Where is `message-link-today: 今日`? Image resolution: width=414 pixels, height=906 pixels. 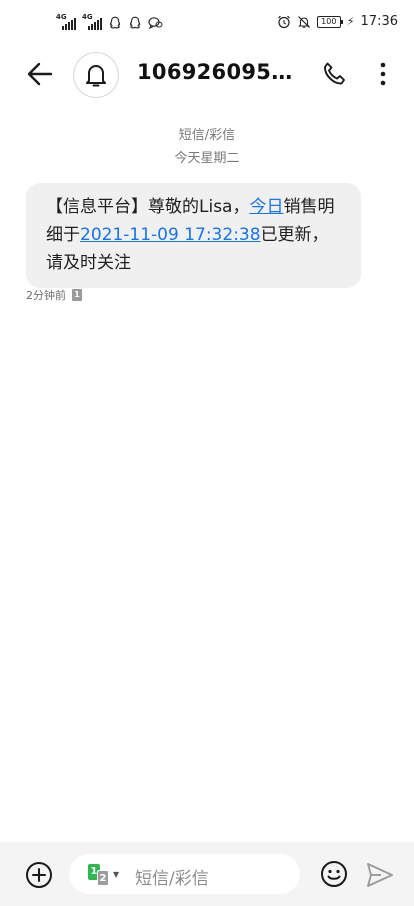
message-link-today: 今日 is located at coordinates (266, 207).